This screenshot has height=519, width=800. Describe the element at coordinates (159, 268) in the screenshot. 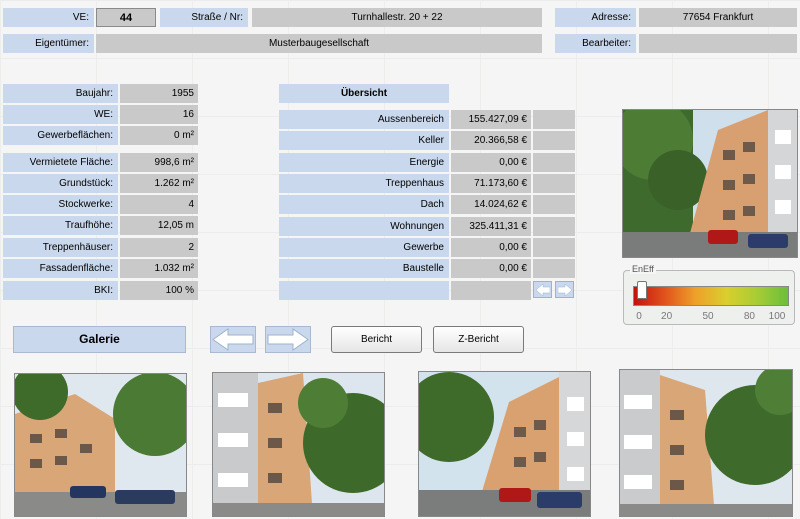

I see `detail-value: 1.032 m²` at that location.